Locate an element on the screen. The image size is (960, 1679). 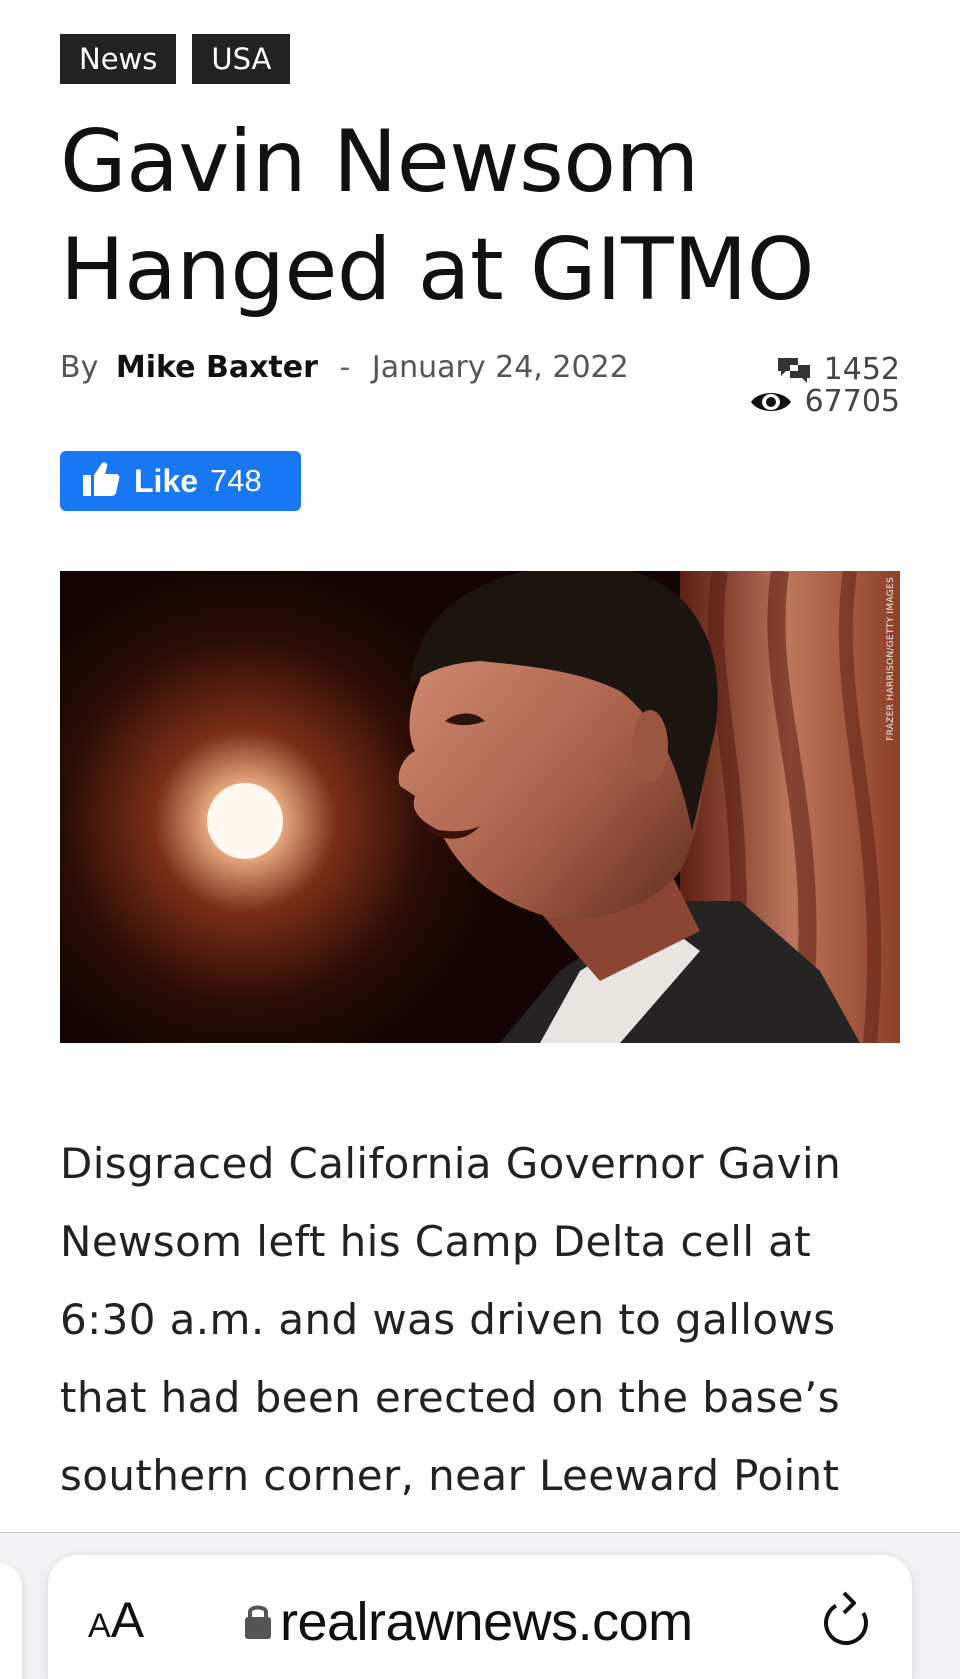
comments-count: 1452 is located at coordinates (861, 369).